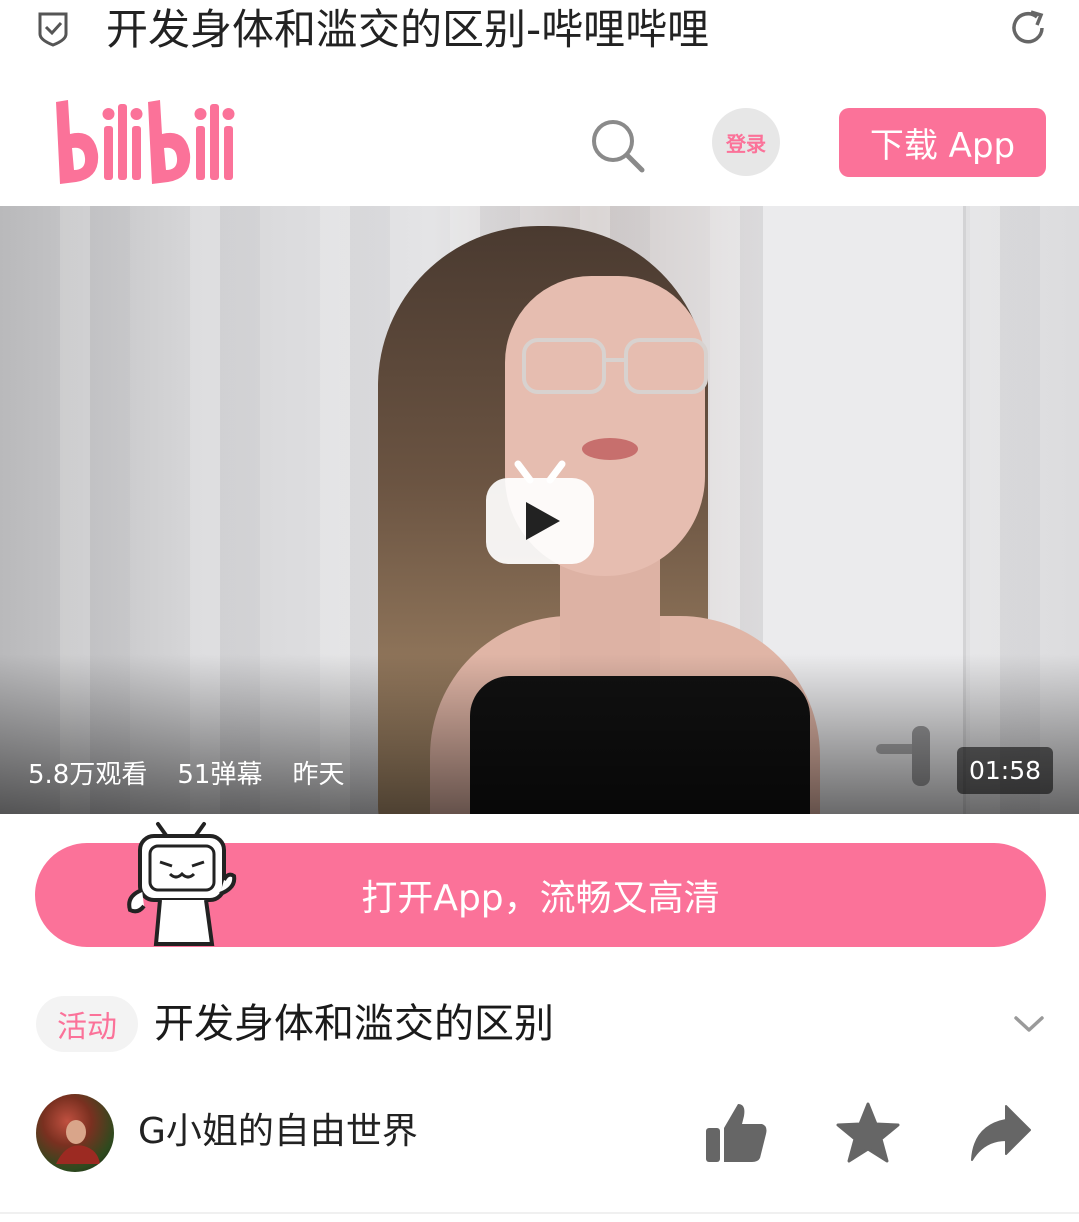 The width and height of the screenshot is (1079, 1222). What do you see at coordinates (868, 1133) in the screenshot?
I see `star-icon` at bounding box center [868, 1133].